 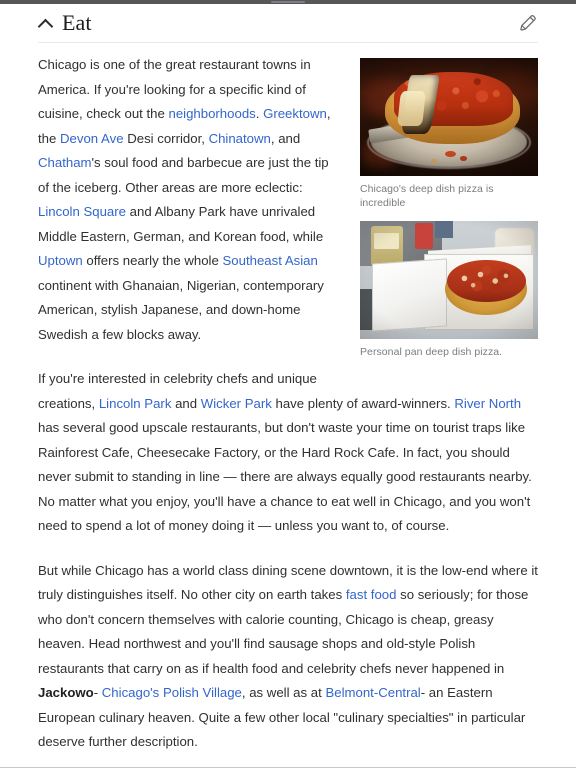 I want to click on link-lincoln-park: Lincoln Park, so click(x=135, y=403).